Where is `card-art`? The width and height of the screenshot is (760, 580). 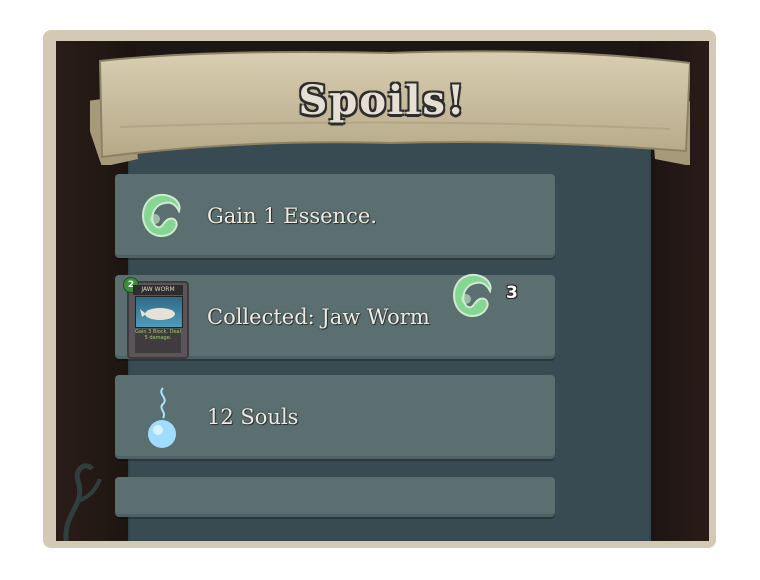 card-art is located at coordinates (159, 312).